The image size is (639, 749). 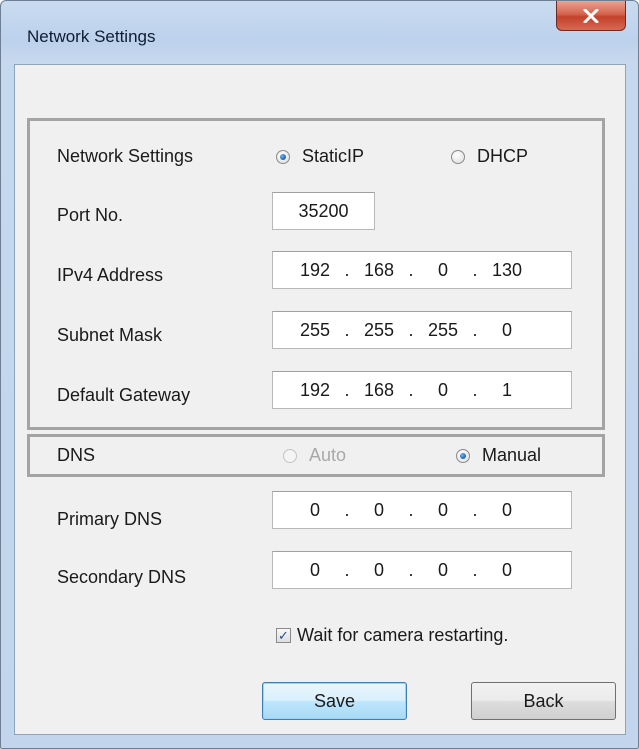 What do you see at coordinates (334, 701) in the screenshot?
I see `save-button: Save` at bounding box center [334, 701].